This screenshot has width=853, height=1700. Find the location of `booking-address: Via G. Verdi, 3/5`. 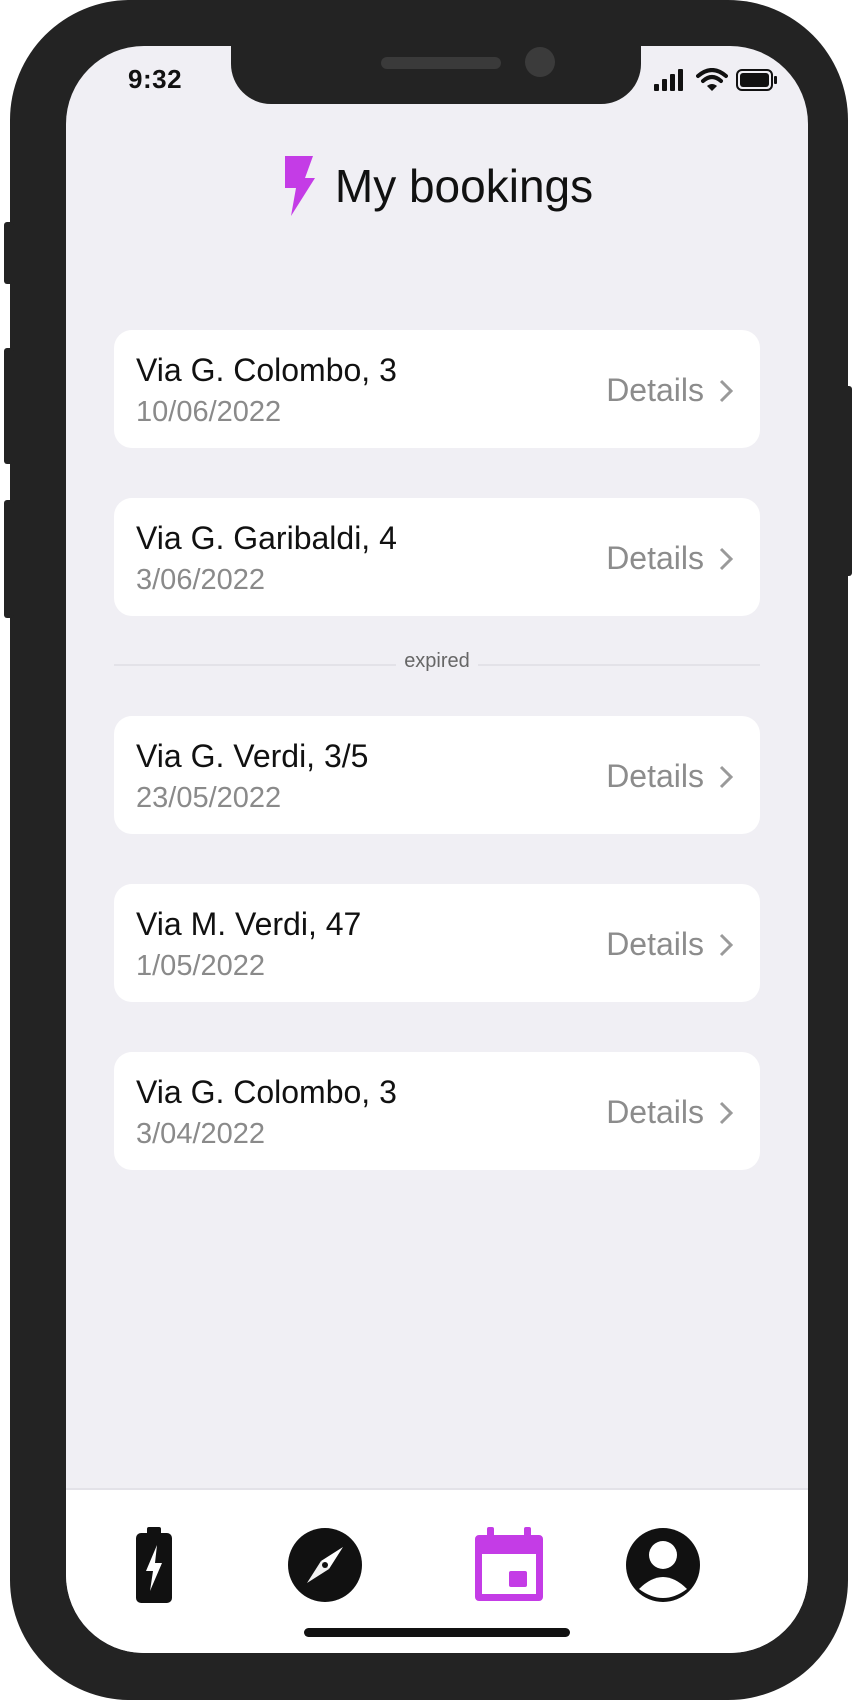

booking-address: Via G. Verdi, 3/5 is located at coordinates (252, 756).